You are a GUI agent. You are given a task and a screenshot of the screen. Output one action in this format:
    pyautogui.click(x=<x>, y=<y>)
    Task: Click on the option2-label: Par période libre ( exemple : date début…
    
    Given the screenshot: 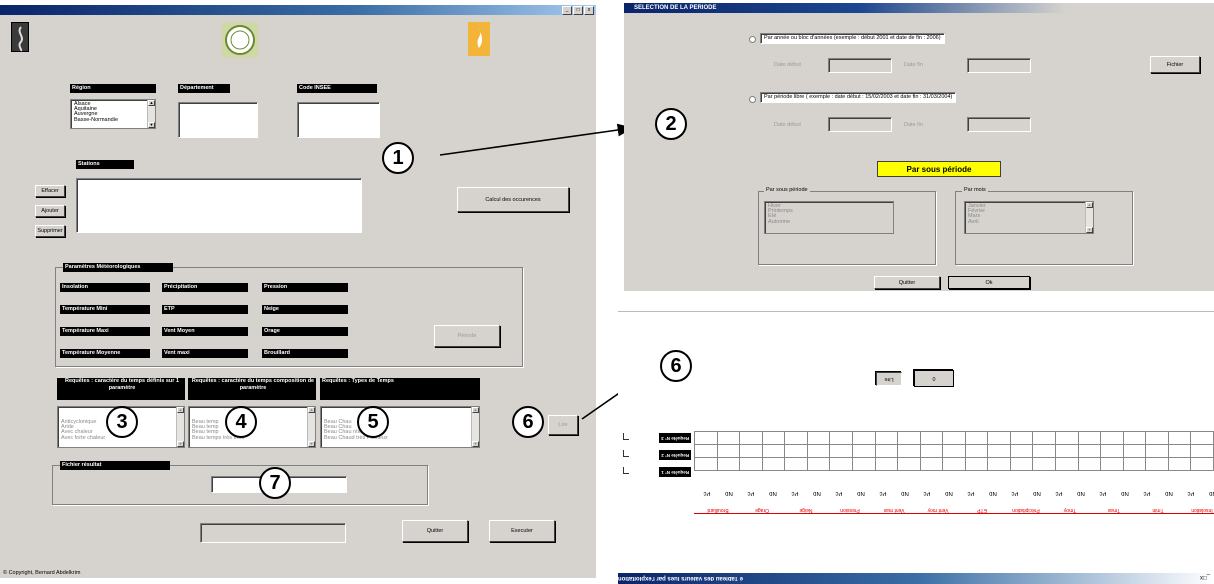 What is the action you would take?
    pyautogui.click(x=858, y=97)
    